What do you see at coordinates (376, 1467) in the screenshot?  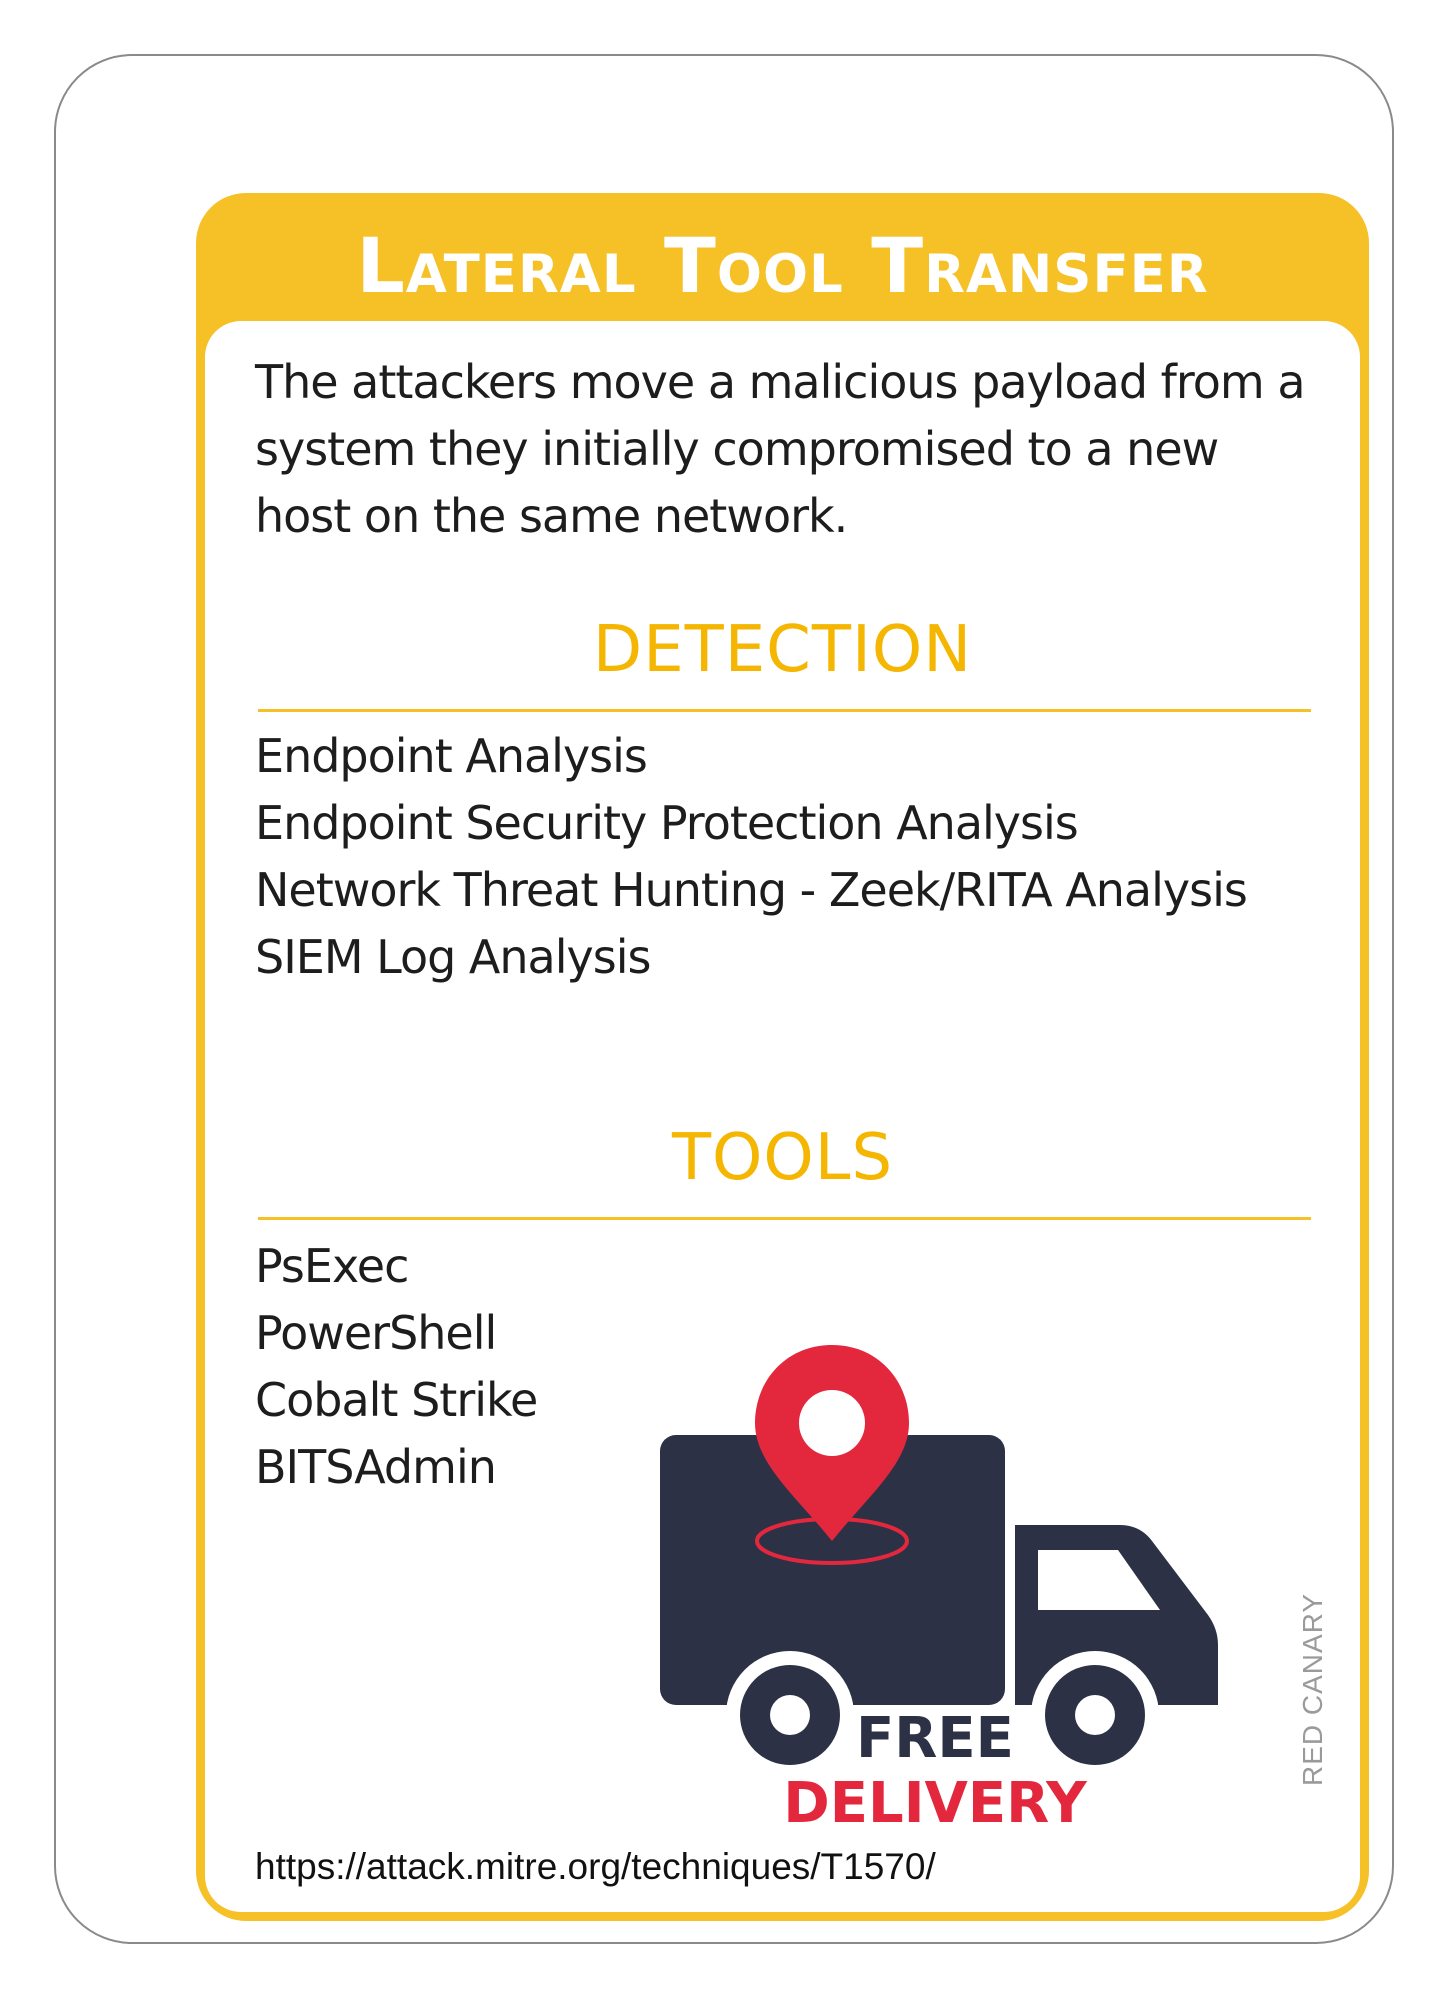 I see `tool-item: BITSAdmin` at bounding box center [376, 1467].